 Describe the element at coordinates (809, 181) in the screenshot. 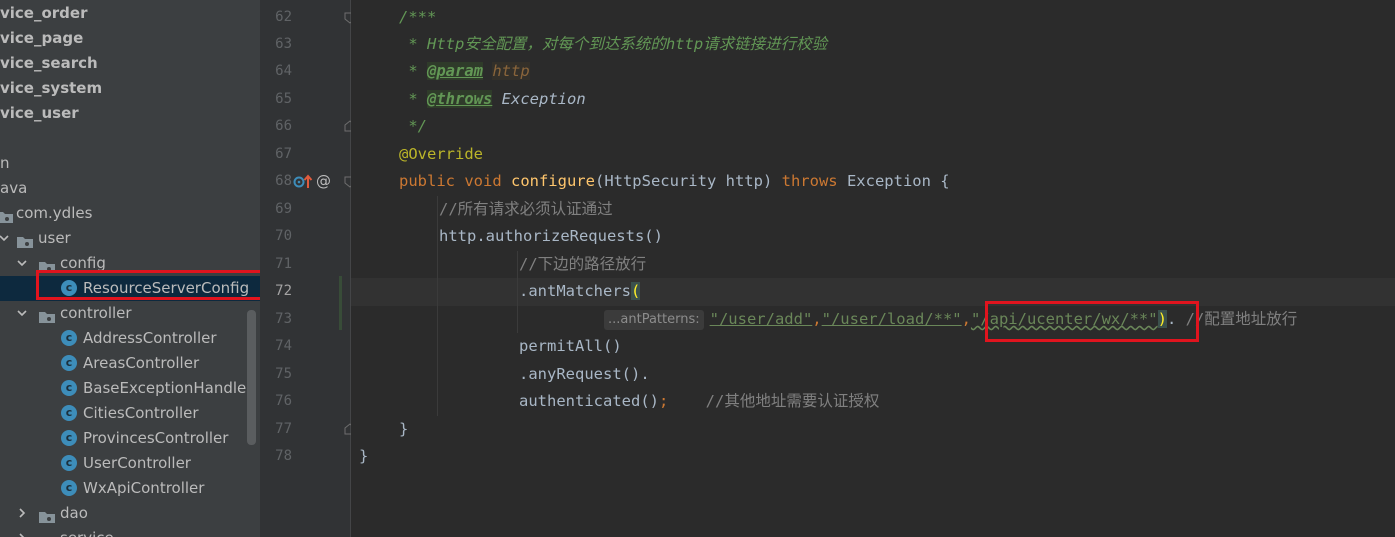

I see `keyword-throws: throws` at that location.